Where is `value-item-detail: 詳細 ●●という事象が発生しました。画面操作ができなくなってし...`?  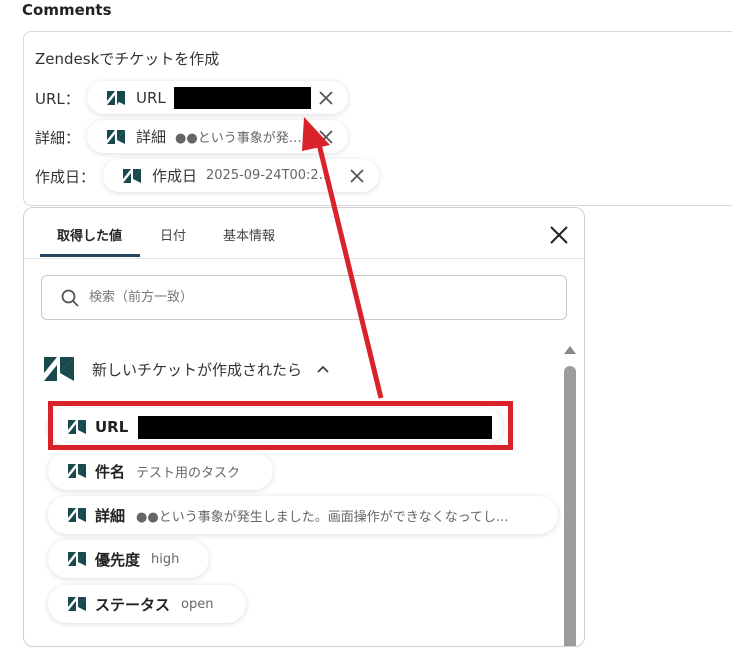 value-item-detail: 詳細 ●●という事象が発生しました。画面操作ができなくなってし... is located at coordinates (303, 515).